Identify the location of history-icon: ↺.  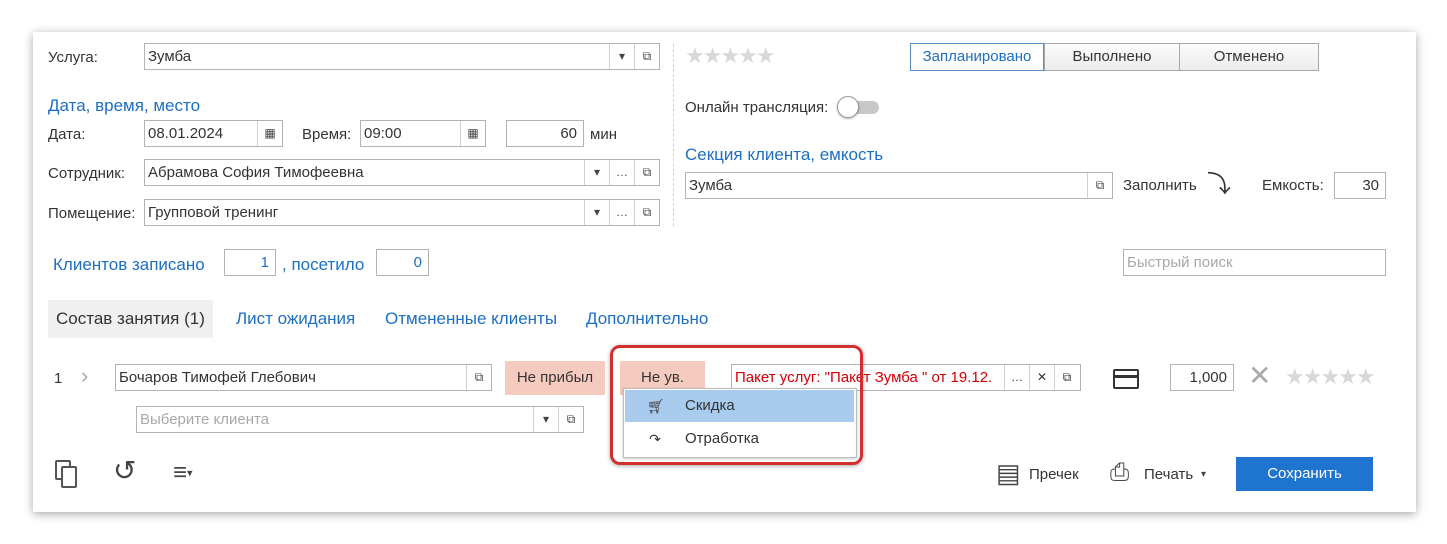
(124, 471).